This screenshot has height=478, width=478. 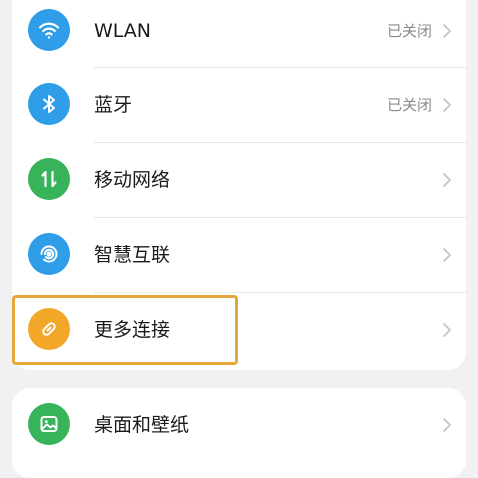 What do you see at coordinates (239, 425) in the screenshot?
I see `setting-row-wallpaper: 桌面和壁纸` at bounding box center [239, 425].